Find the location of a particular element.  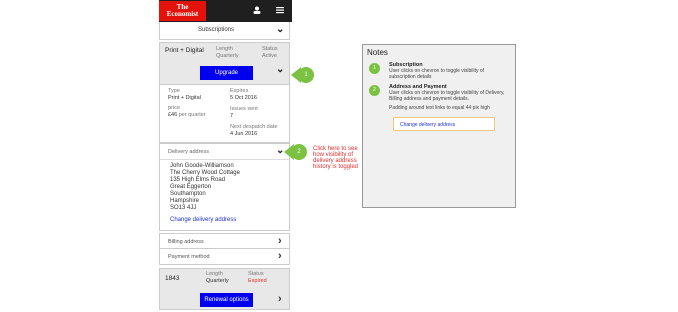

logo-line-2: Economist is located at coordinates (182, 14).